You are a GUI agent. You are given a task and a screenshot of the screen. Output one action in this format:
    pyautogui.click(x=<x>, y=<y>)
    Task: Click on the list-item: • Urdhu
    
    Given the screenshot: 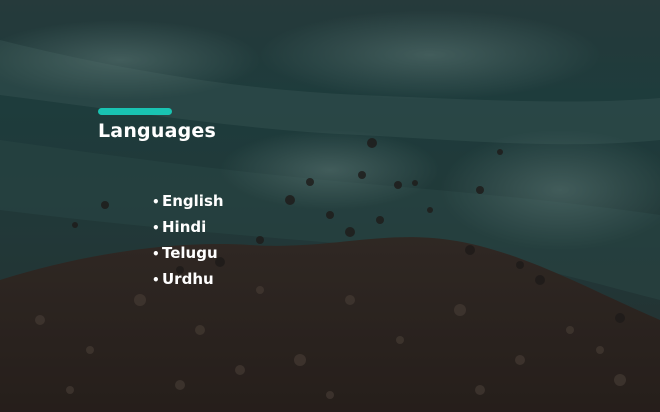 What is the action you would take?
    pyautogui.click(x=188, y=280)
    